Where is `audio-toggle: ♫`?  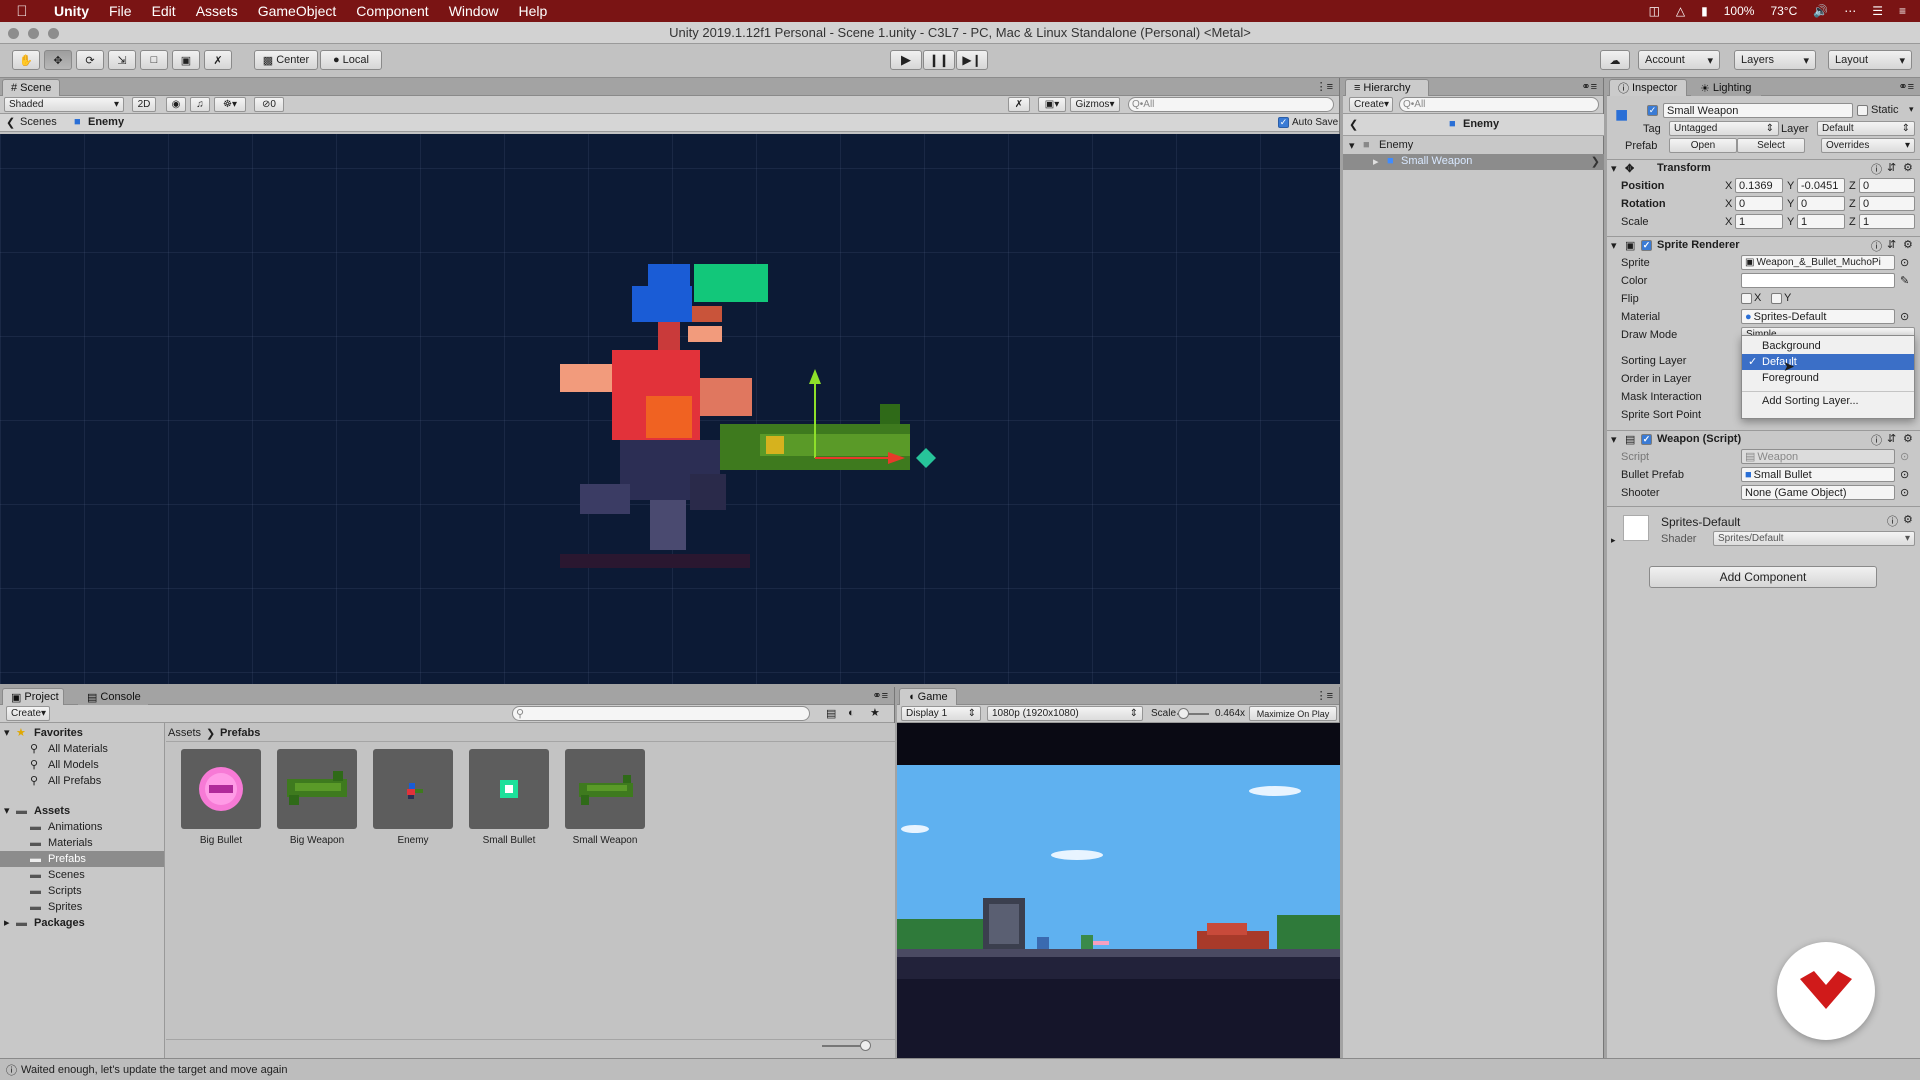 audio-toggle: ♫ is located at coordinates (200, 104).